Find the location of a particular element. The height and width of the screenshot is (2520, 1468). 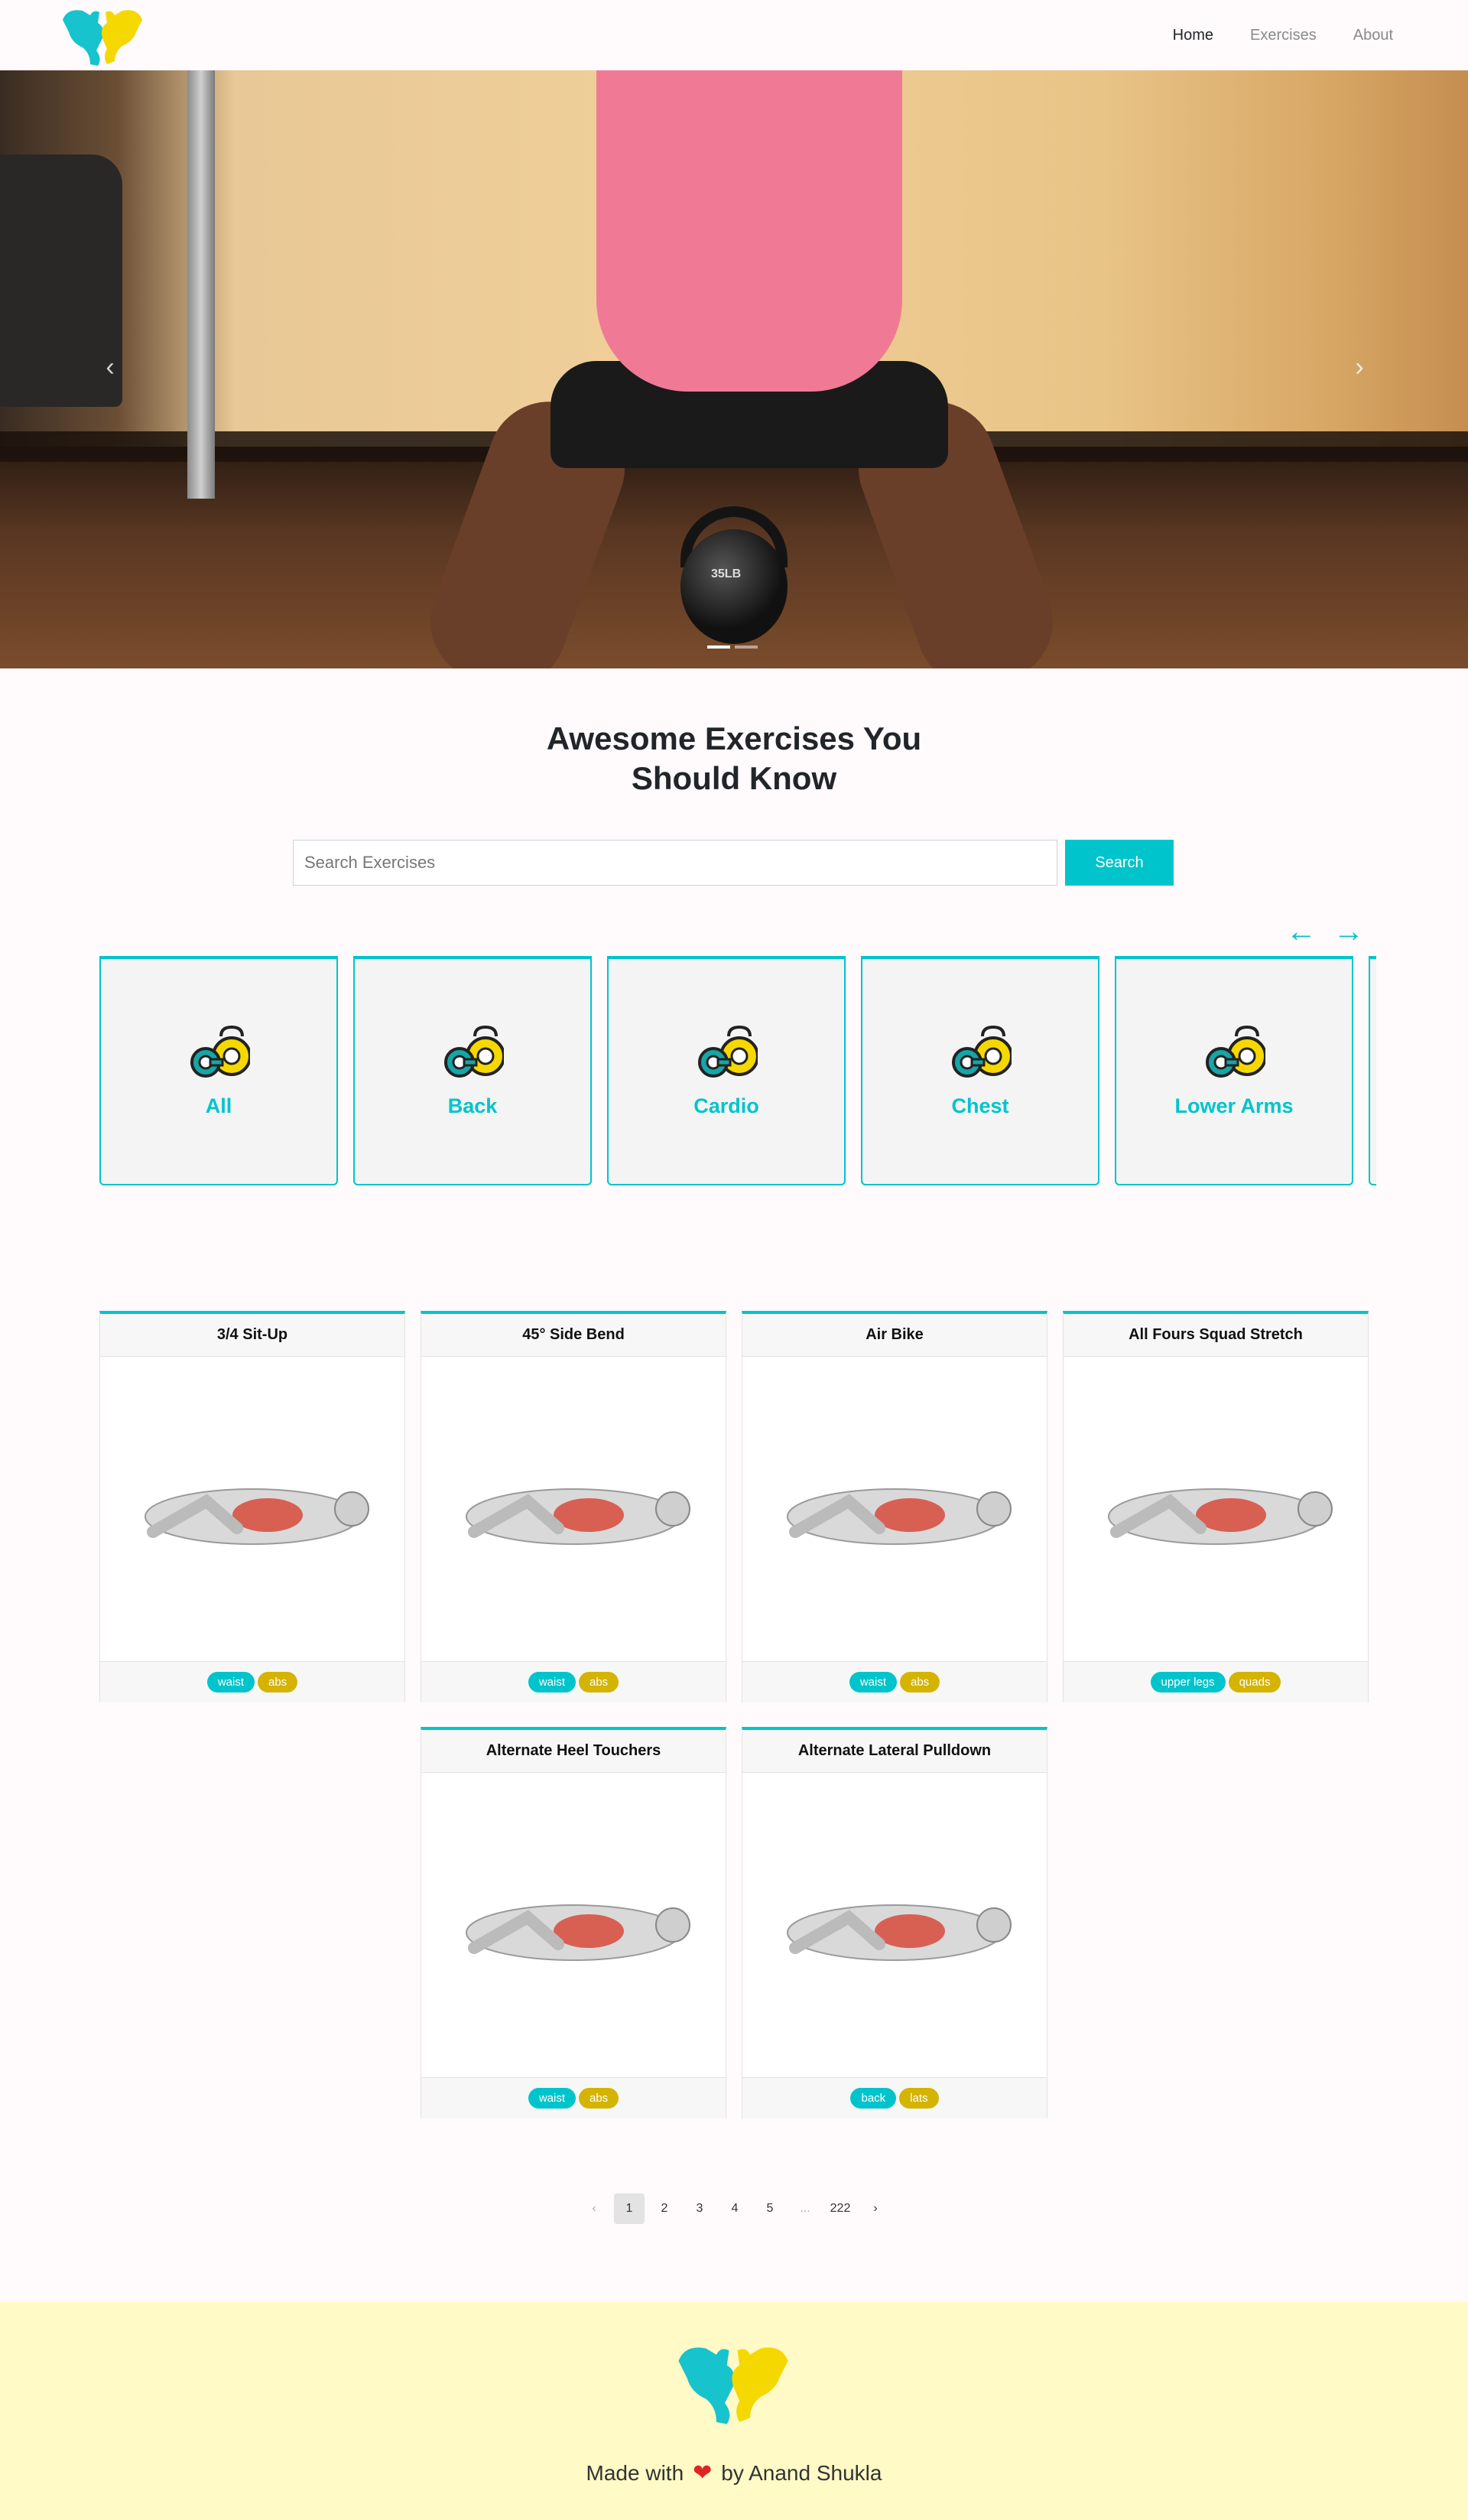

page-heading: Awesome Exercises You Should Know is located at coordinates (734, 759).